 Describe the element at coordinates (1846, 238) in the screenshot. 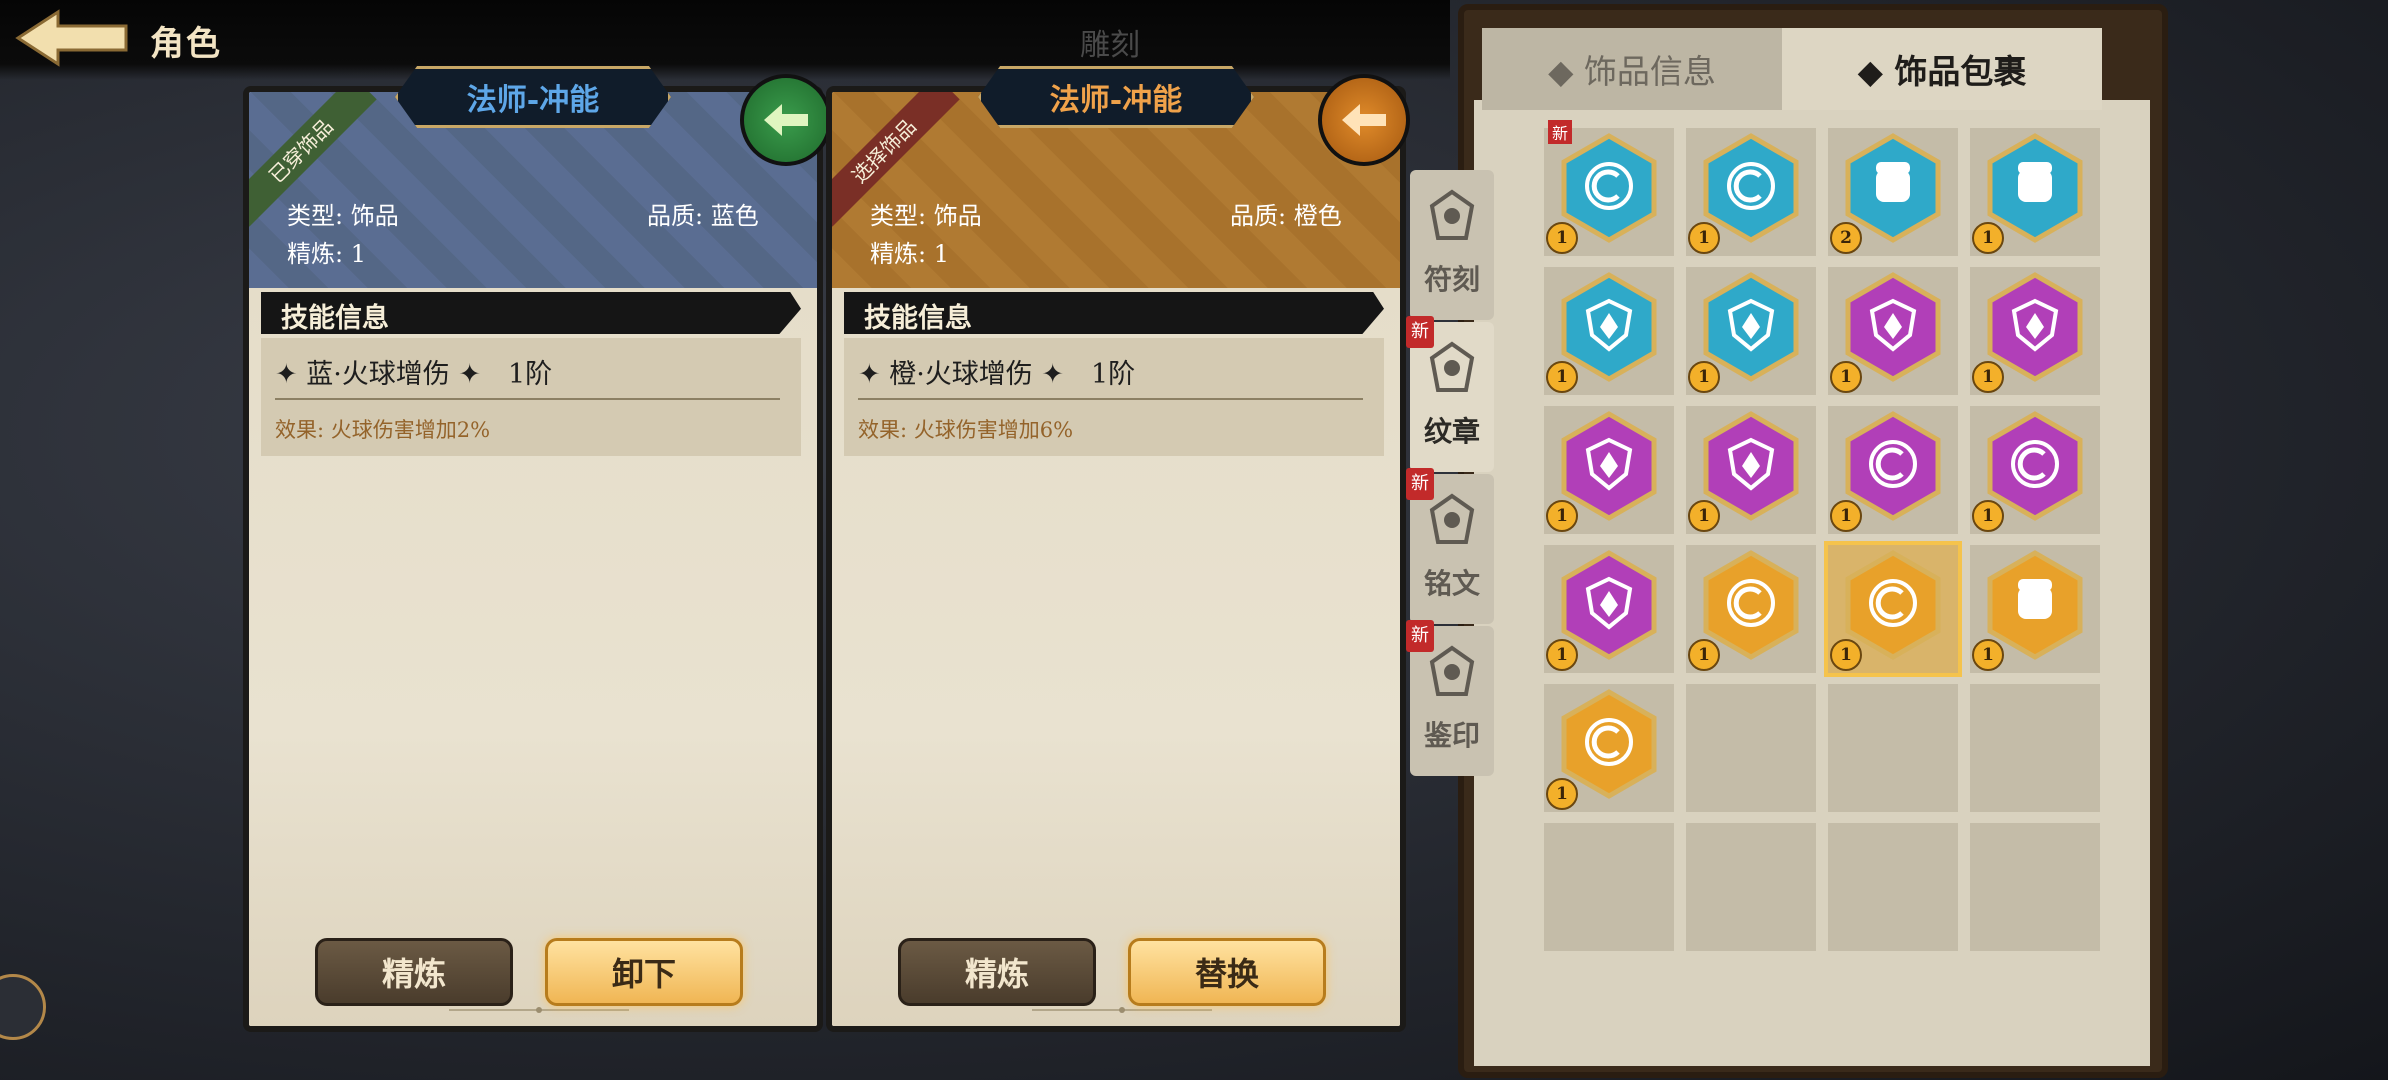

I see `item-level: 2` at that location.